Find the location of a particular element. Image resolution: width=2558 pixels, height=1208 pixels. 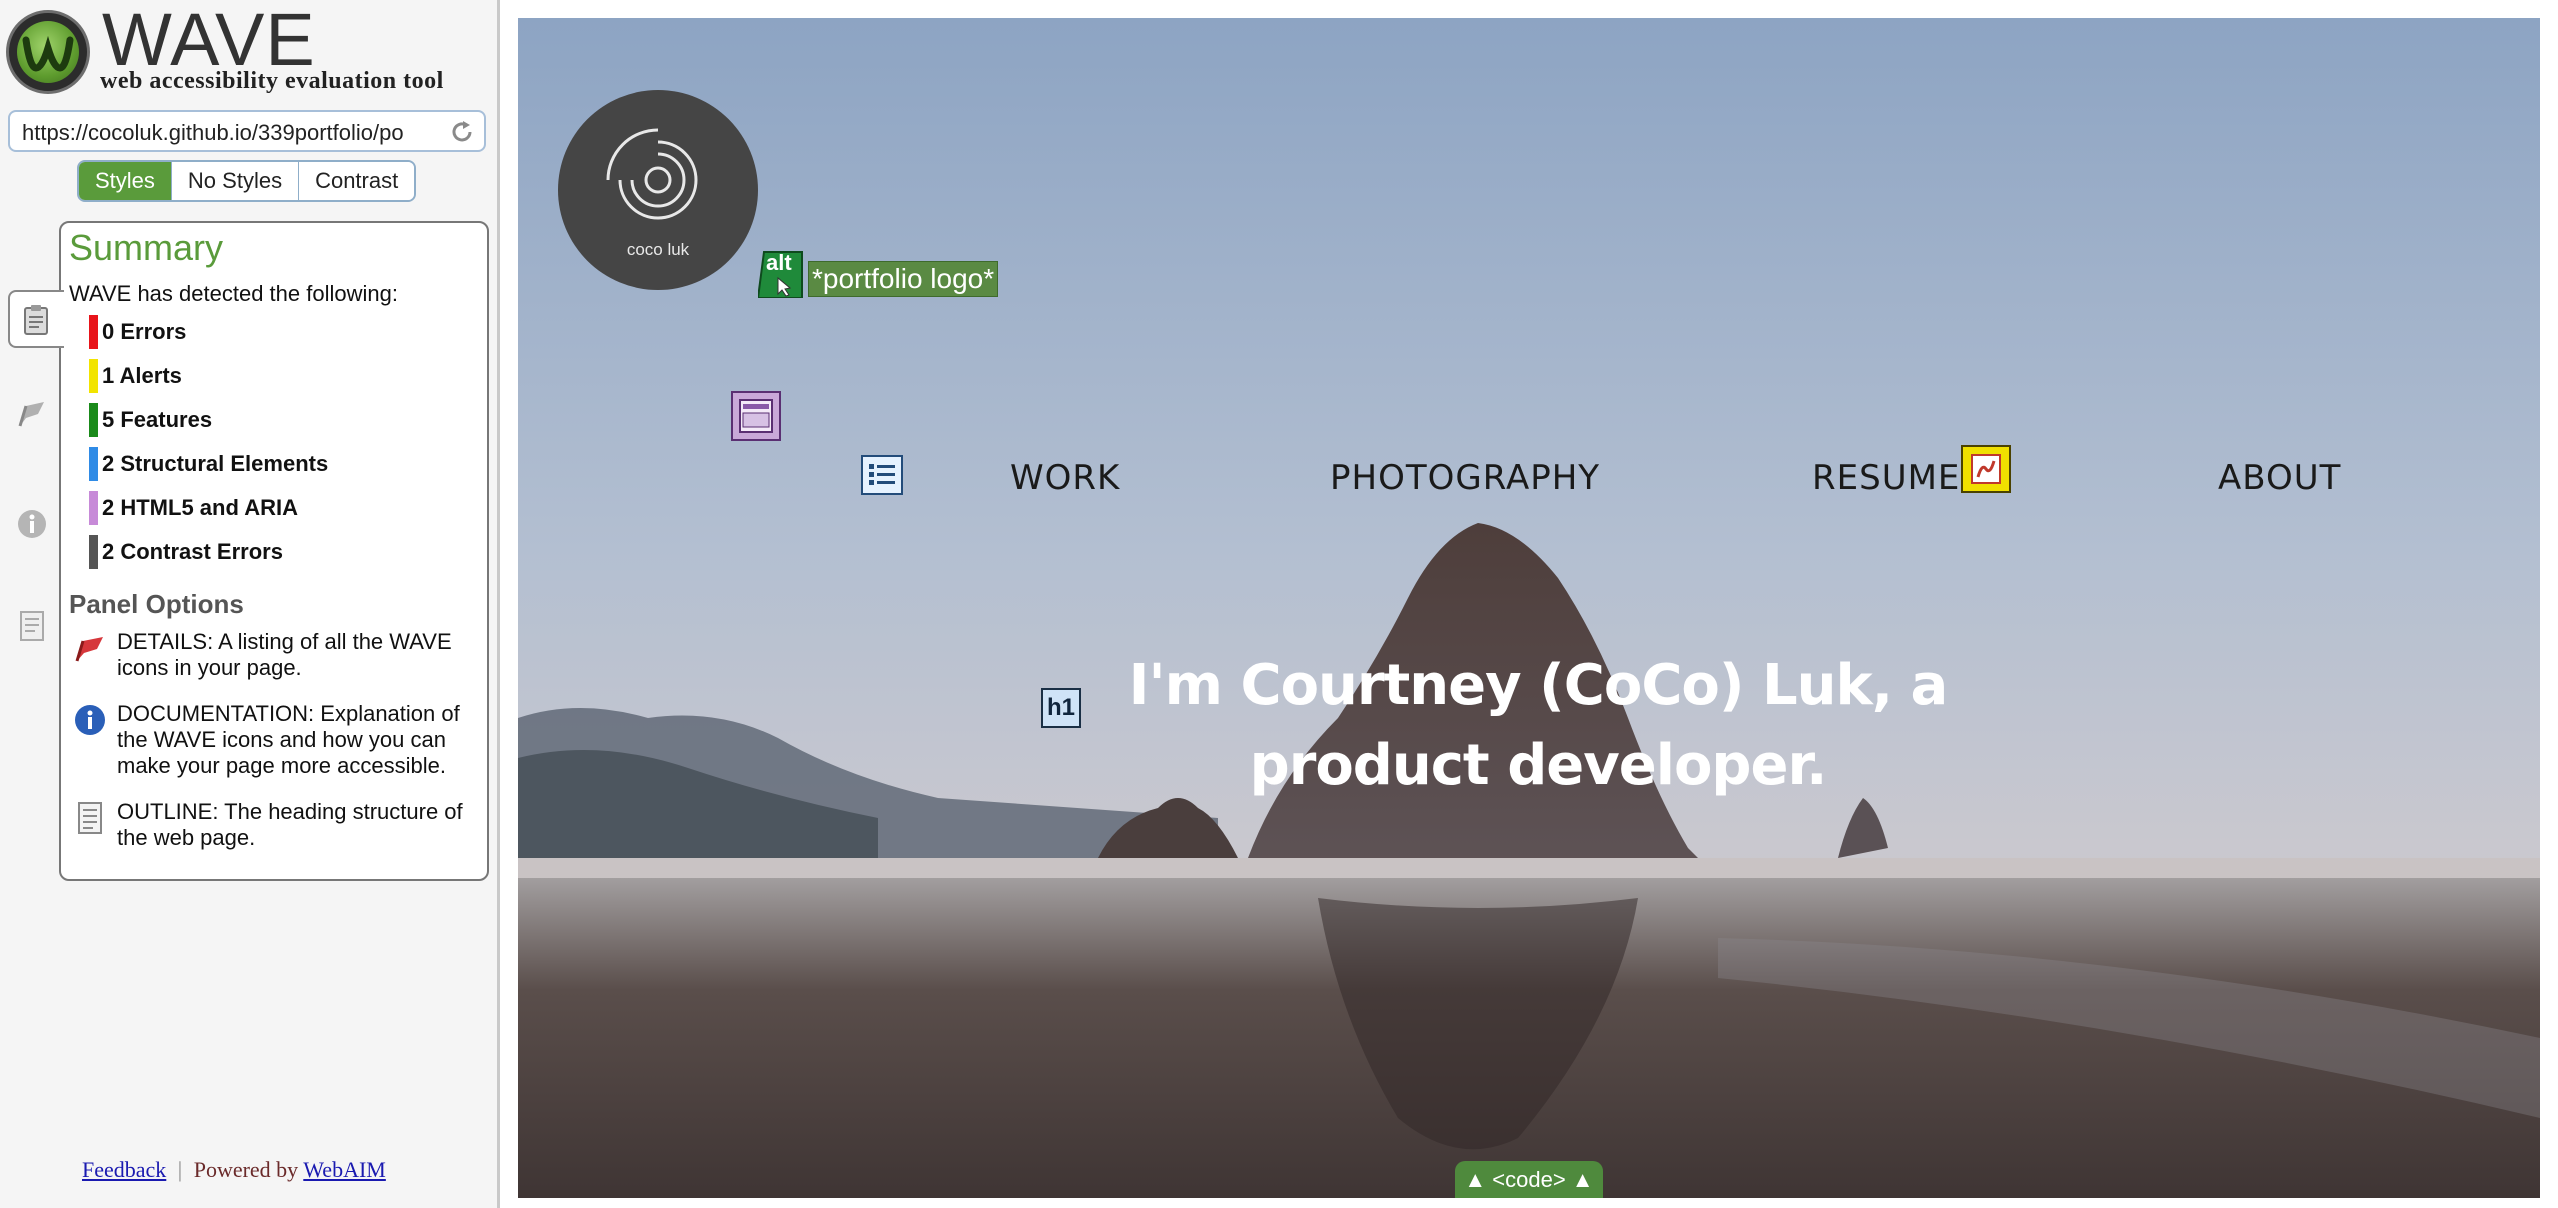

powered-by-text: Powered by is located at coordinates (246, 1169).